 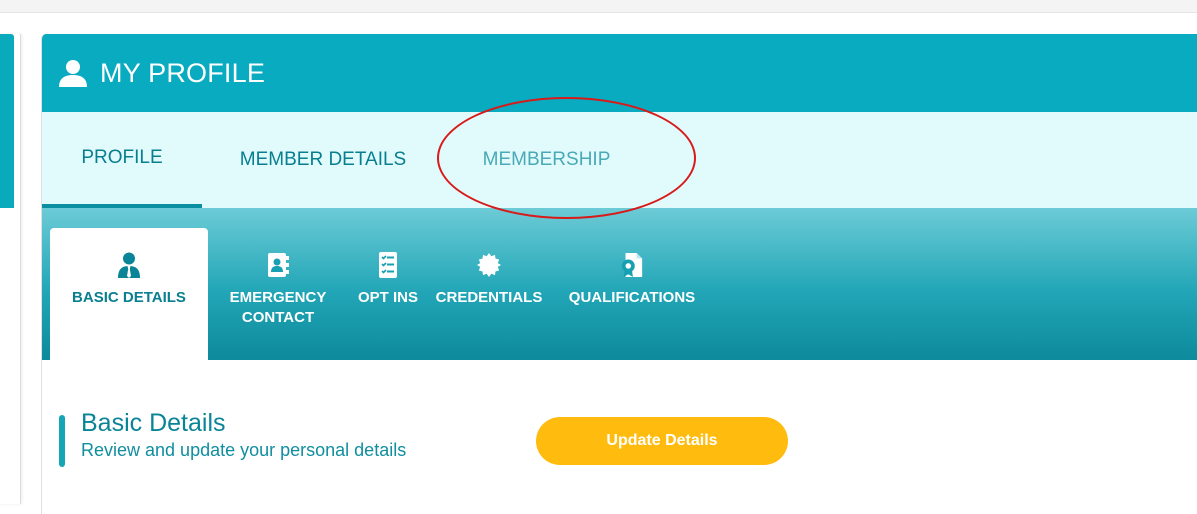 I want to click on update-details-button: Update Details, so click(x=662, y=441).